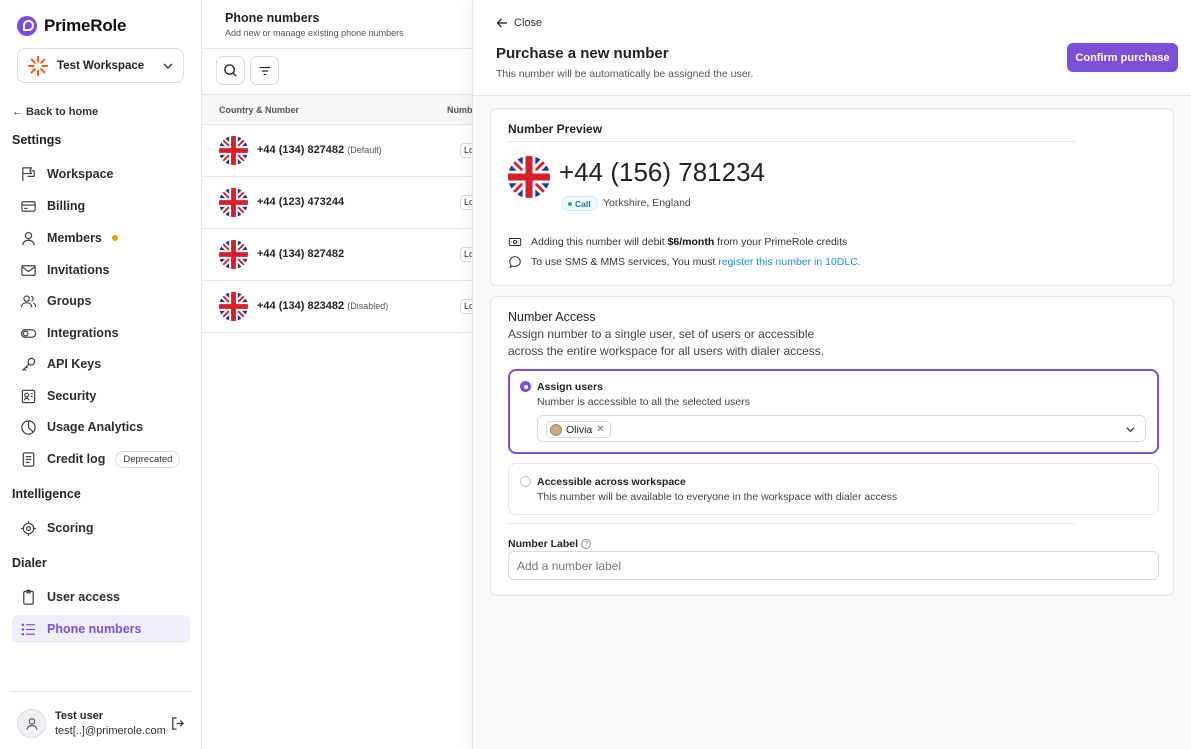 Image resolution: width=1191 pixels, height=749 pixels. I want to click on clipboard-icon, so click(28, 597).